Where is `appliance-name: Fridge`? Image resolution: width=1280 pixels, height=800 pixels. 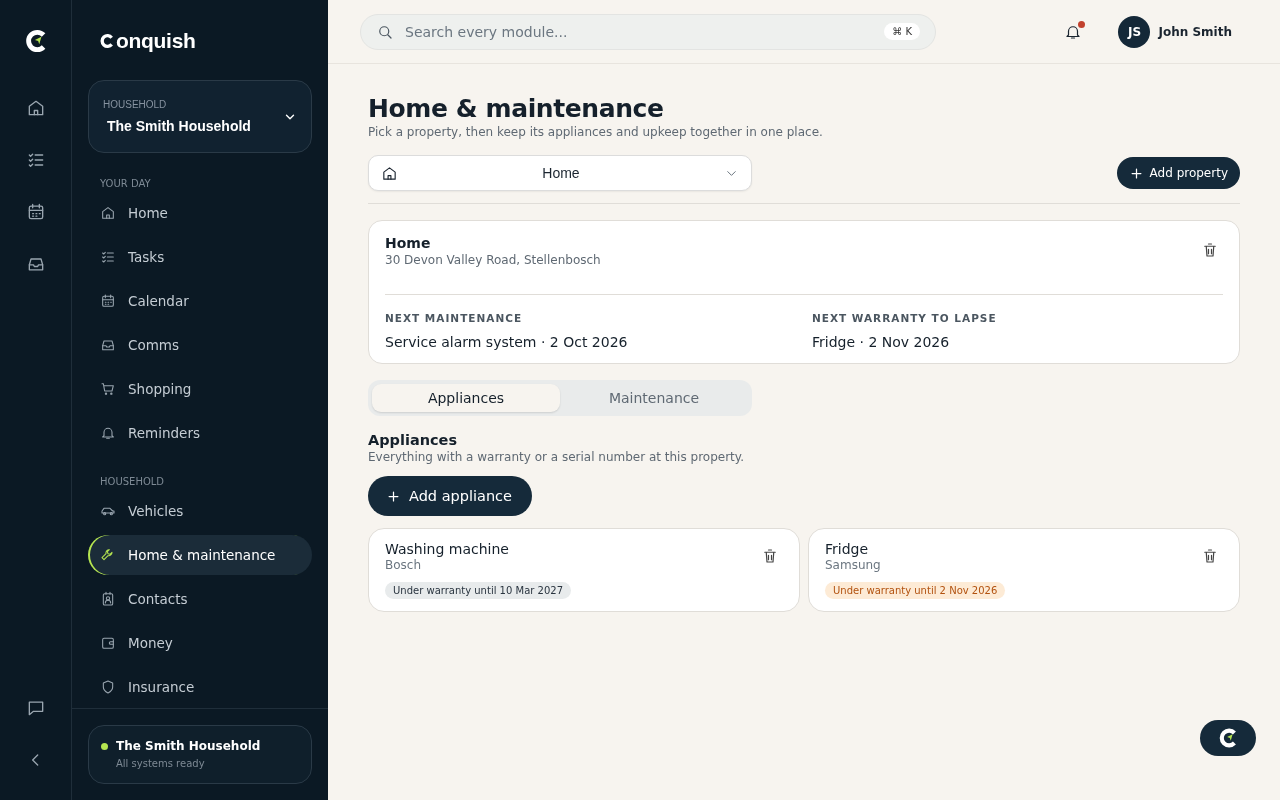 appliance-name: Fridge is located at coordinates (847, 549).